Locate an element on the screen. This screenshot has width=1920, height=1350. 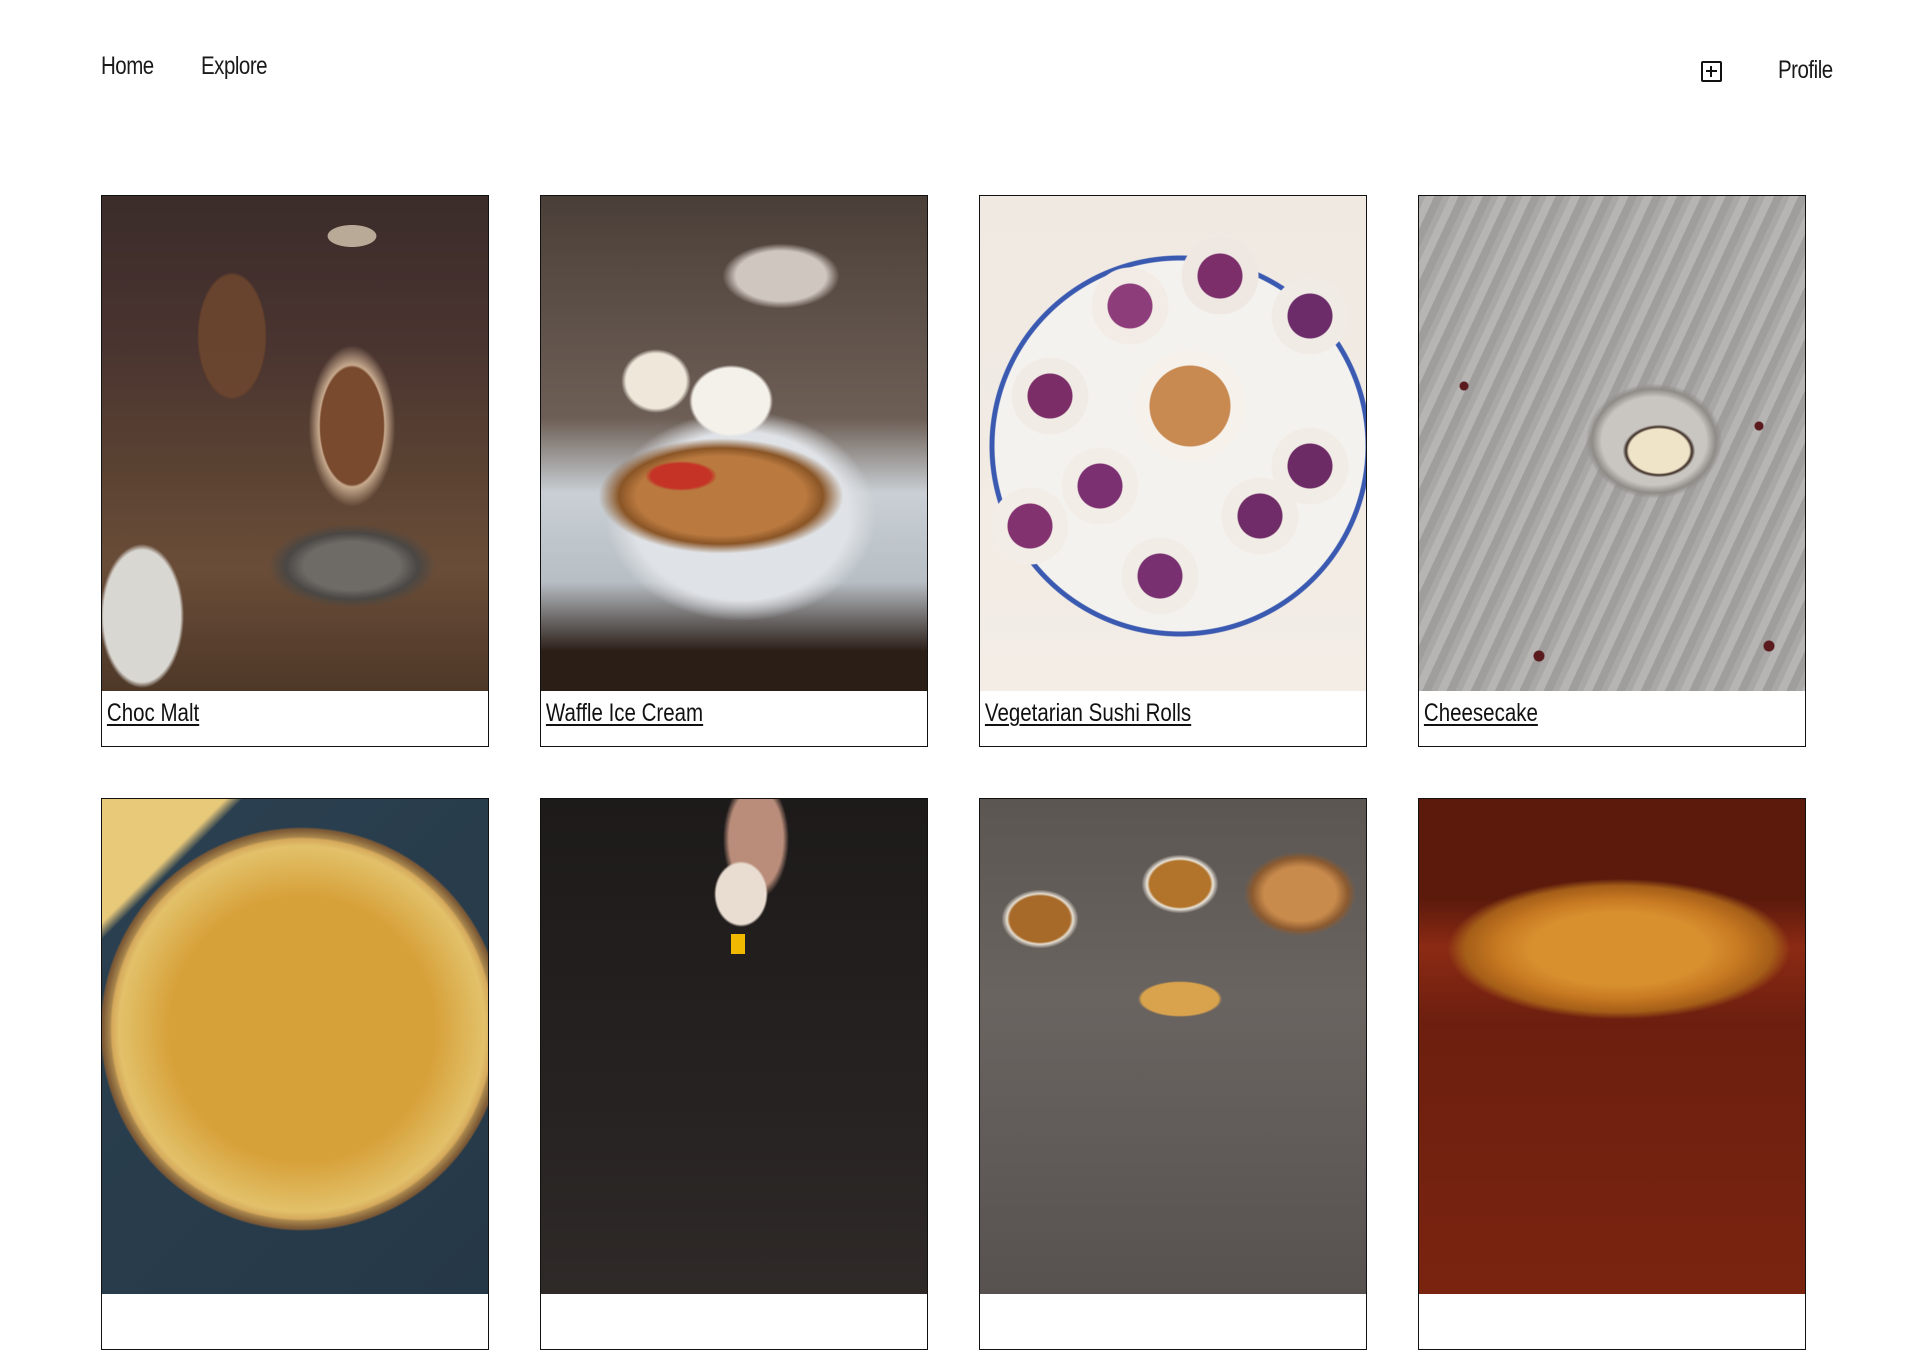
recipe-card: Waffle Ice Cream is located at coordinates (734, 471).